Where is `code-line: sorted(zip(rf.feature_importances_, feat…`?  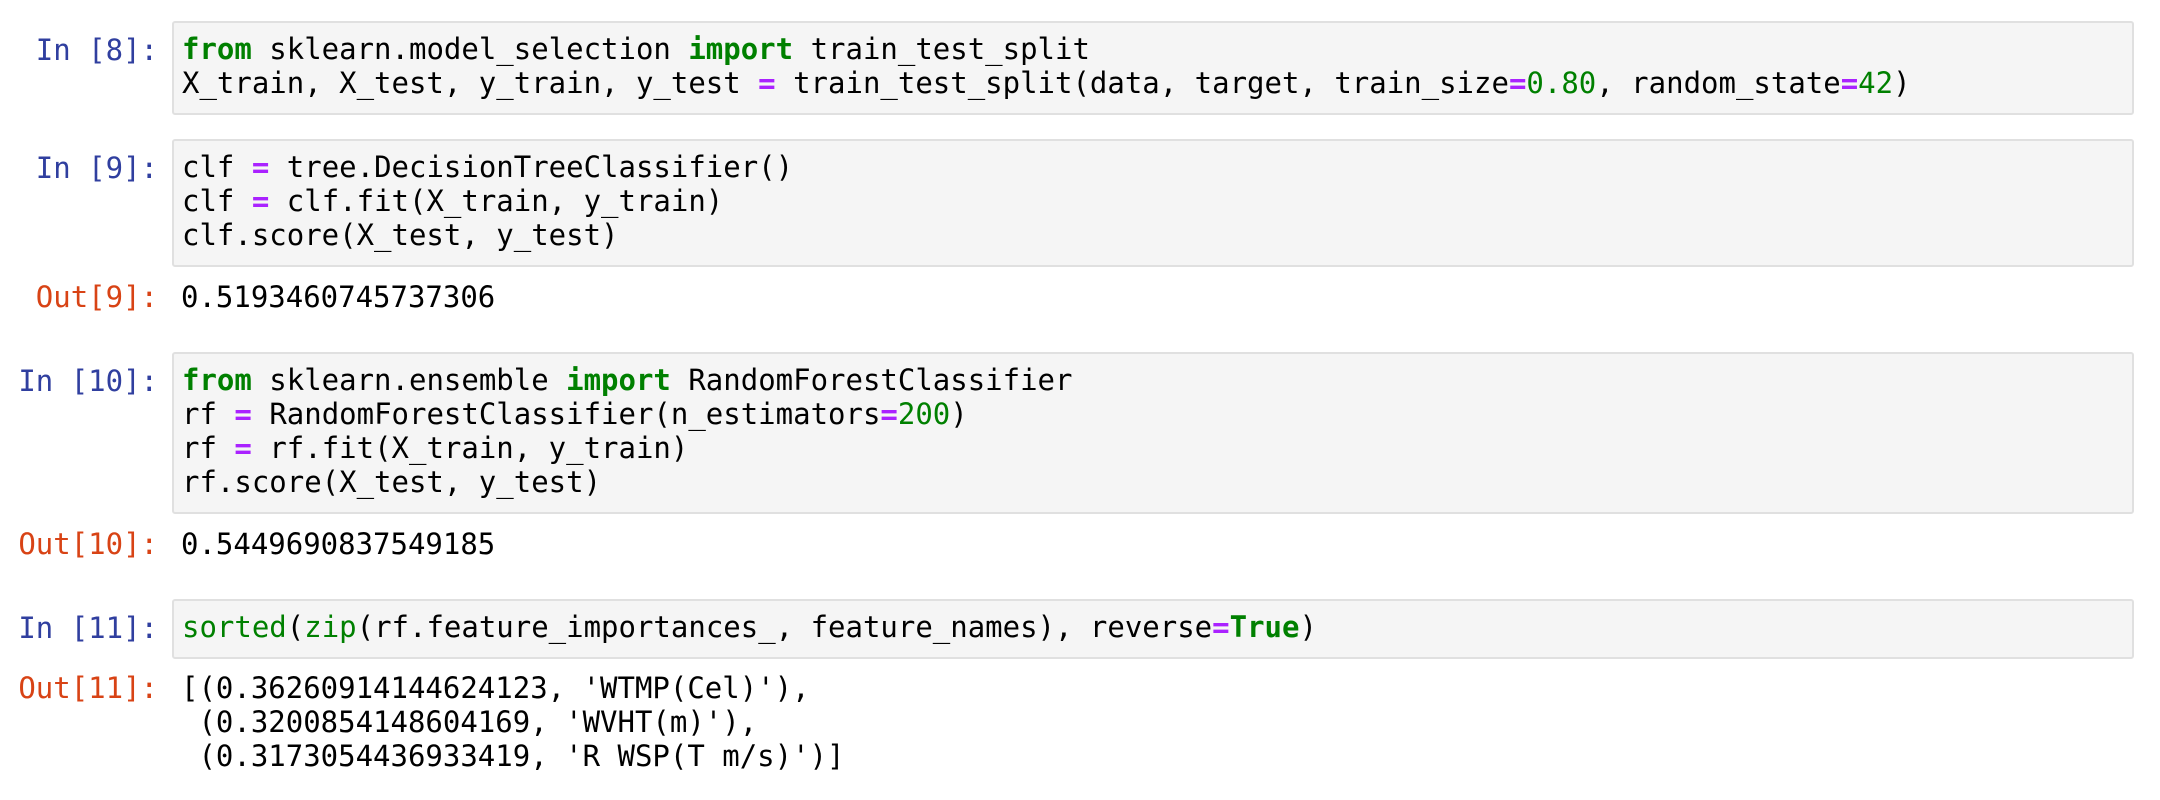 code-line: sorted(zip(rf.feature_importances_, feat… is located at coordinates (1157, 627).